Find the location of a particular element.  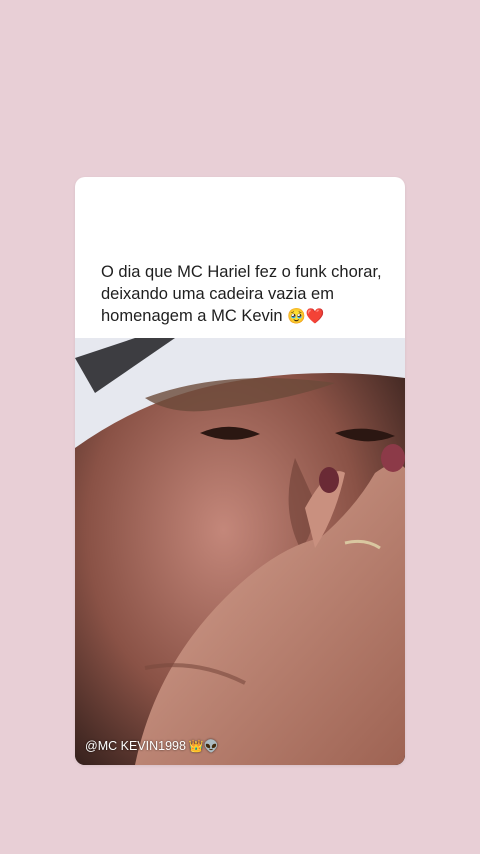

caption-emojis: 🥹❤️ is located at coordinates (306, 316).